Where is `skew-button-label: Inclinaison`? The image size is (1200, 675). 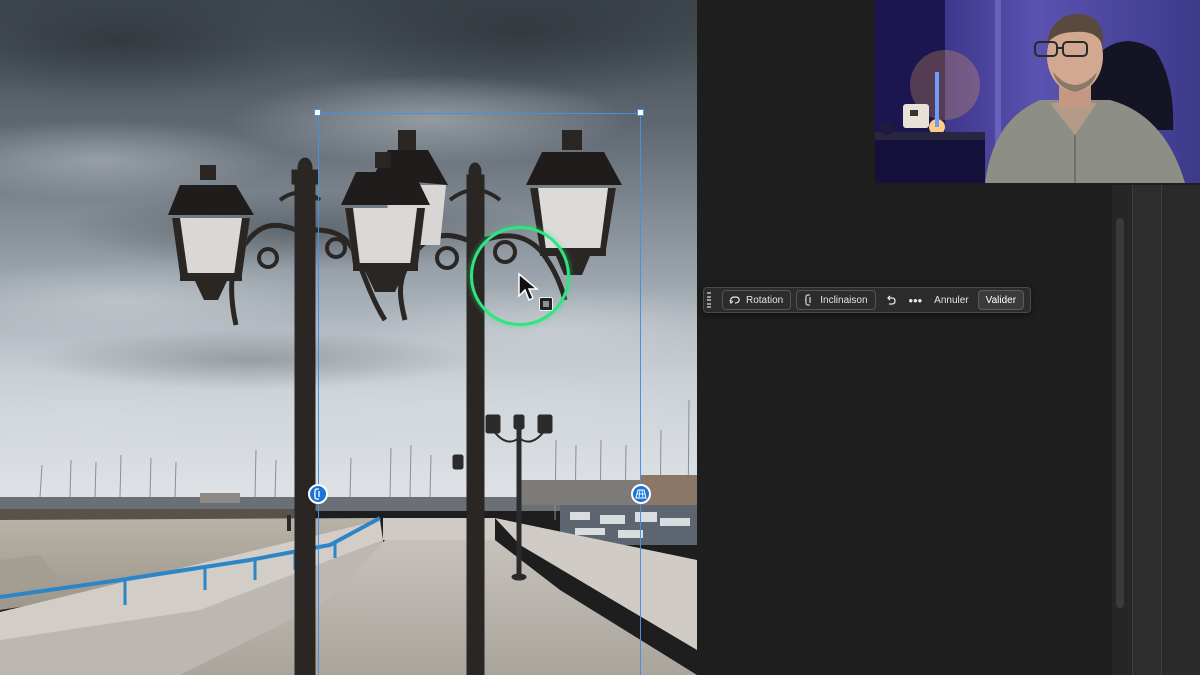
skew-button-label: Inclinaison is located at coordinates (844, 300).